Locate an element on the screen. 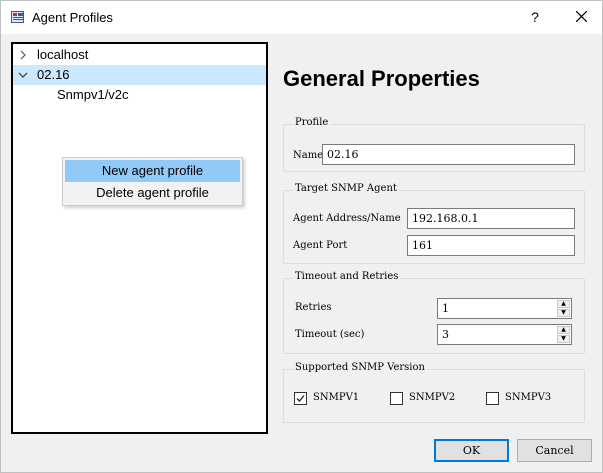 The width and height of the screenshot is (603, 473). tree-item-snmpv1v2c: Snmpv1/v2c is located at coordinates (139, 95).